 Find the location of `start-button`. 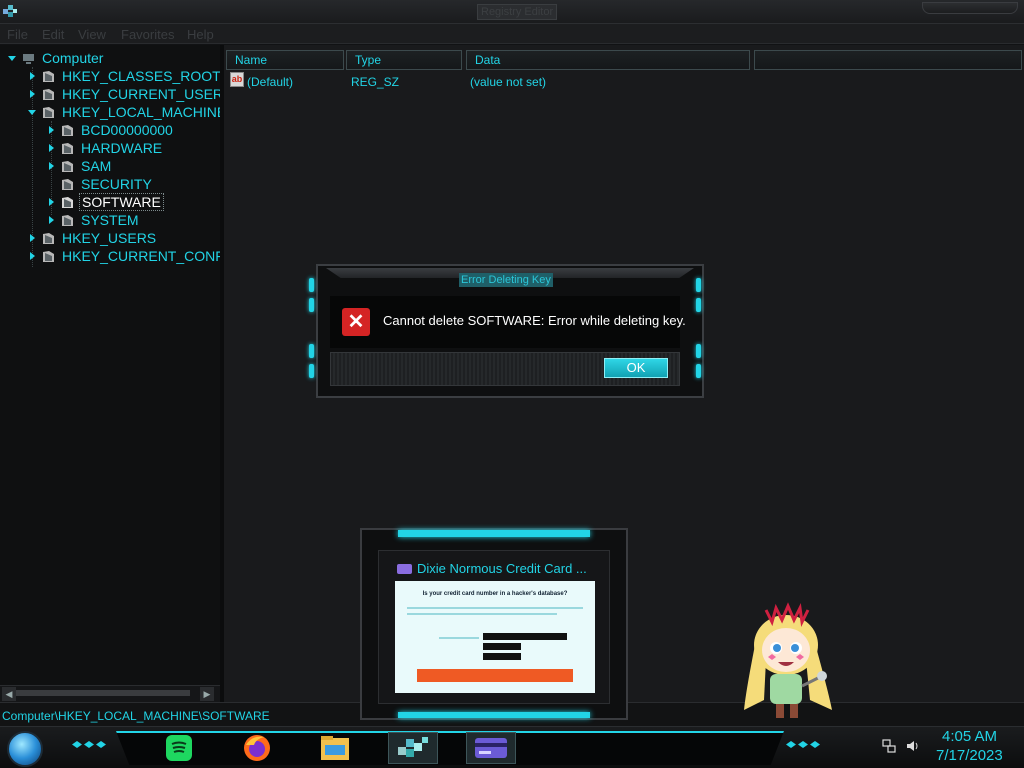

start-button is located at coordinates (25, 749).